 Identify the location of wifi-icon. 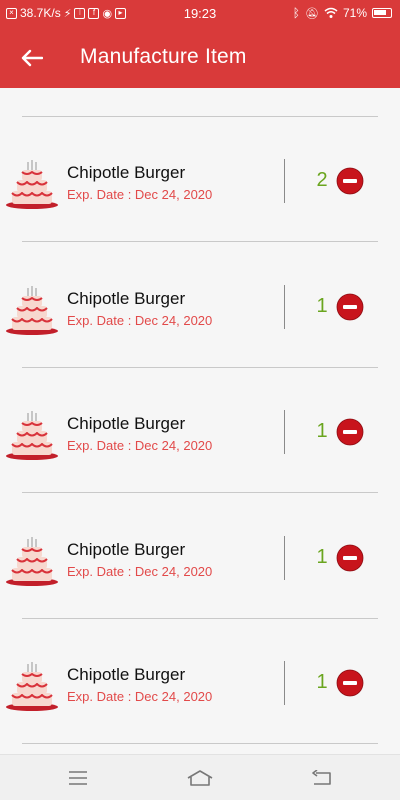
(331, 12).